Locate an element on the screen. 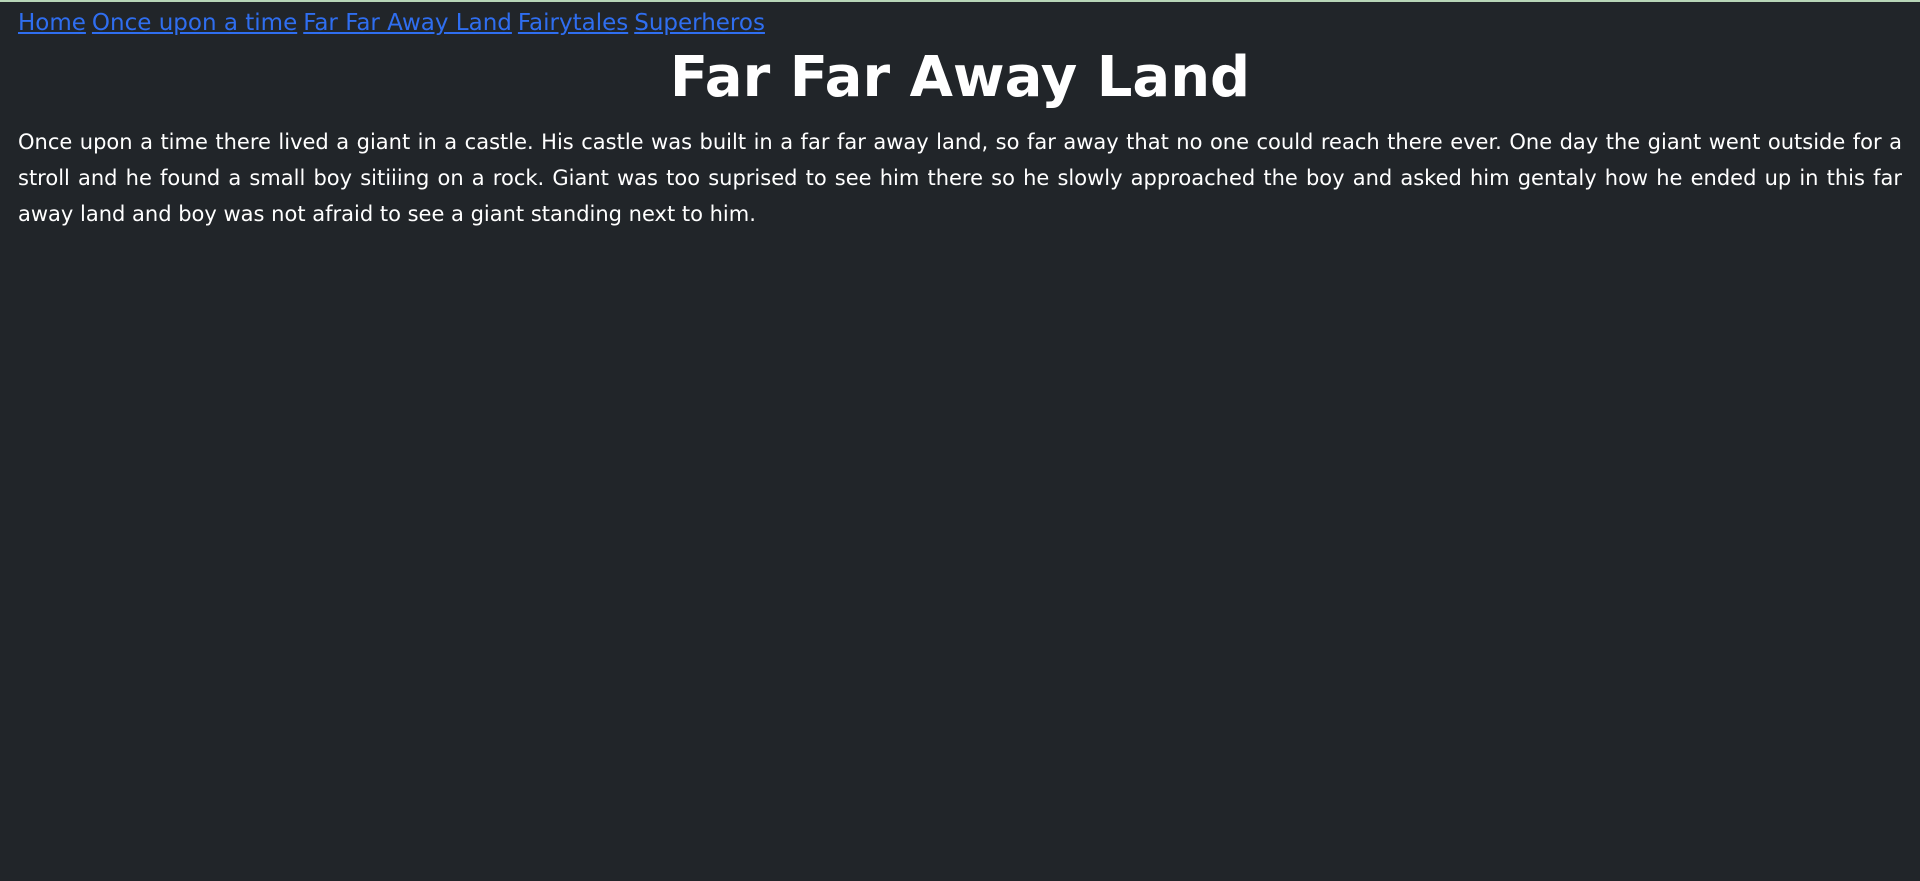 This screenshot has height=881, width=1920. top-border is located at coordinates (960, 1).